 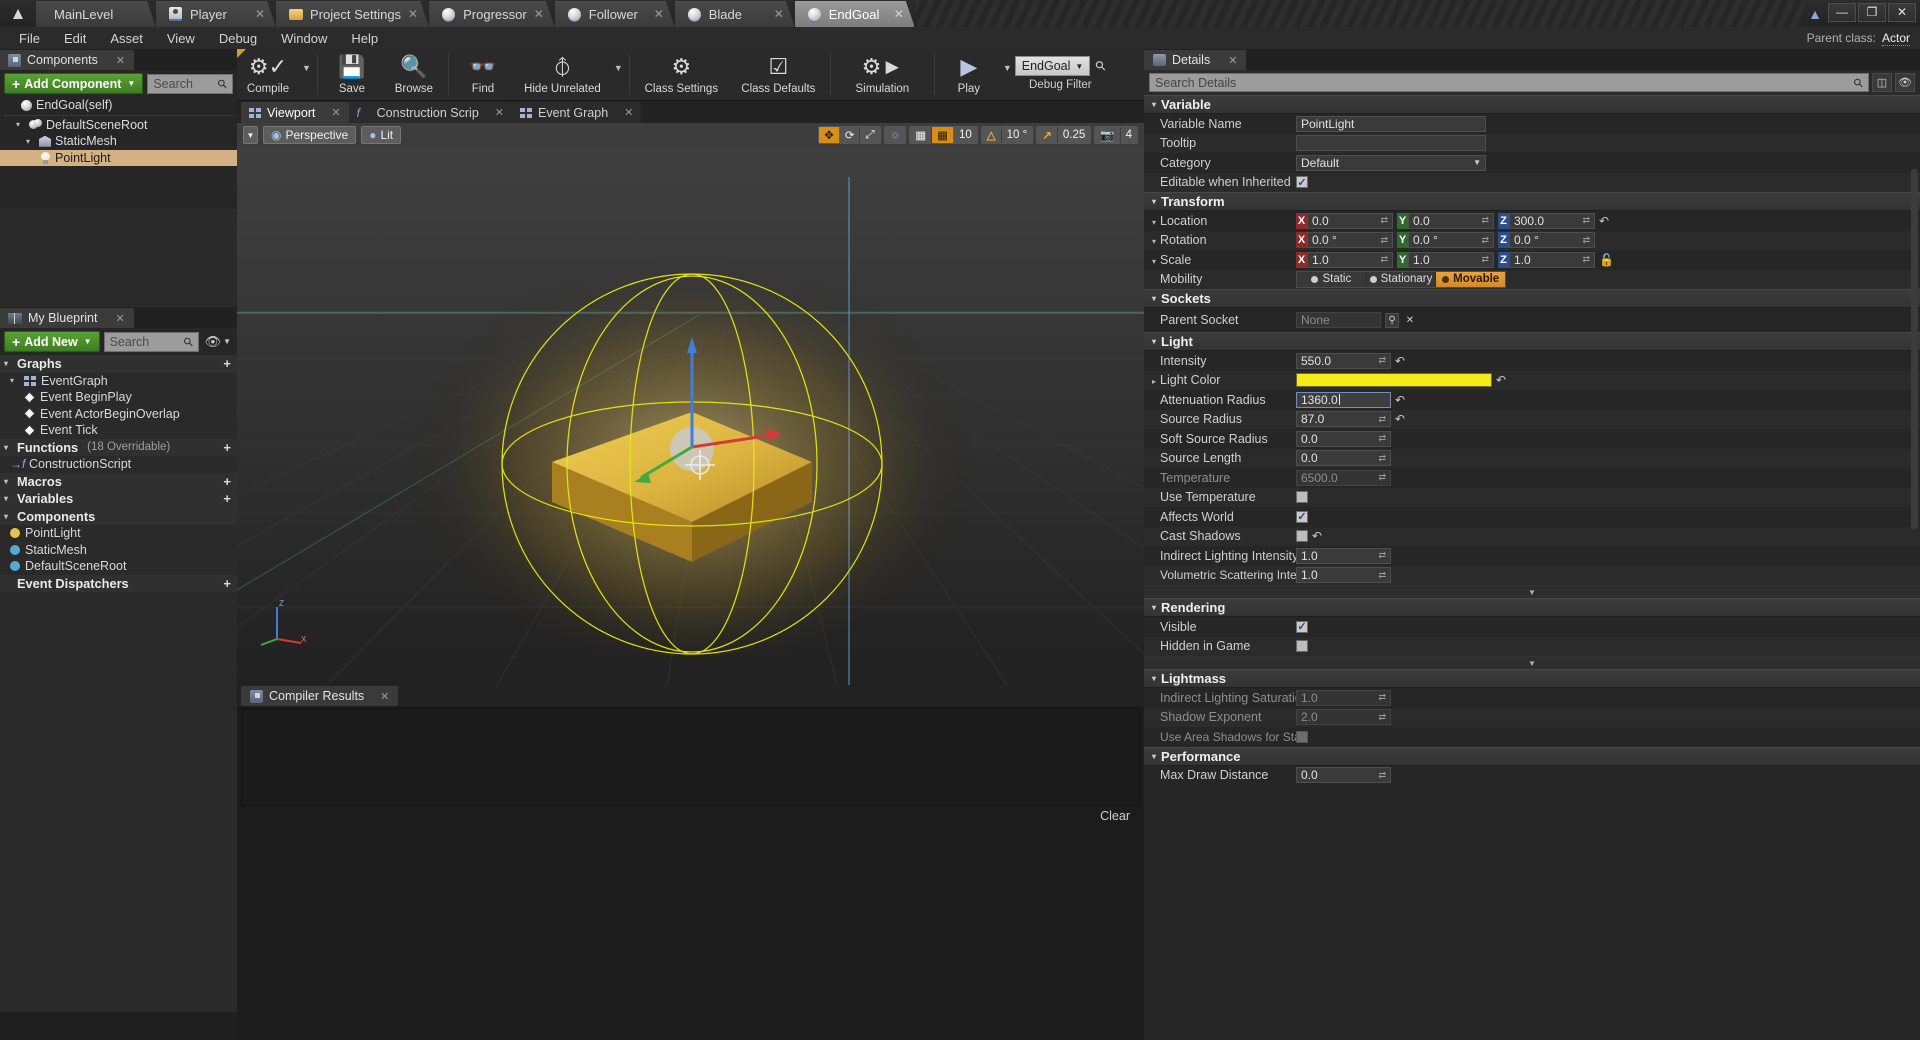 What do you see at coordinates (52, 341) in the screenshot?
I see `add-new-button: + Add New ▼` at bounding box center [52, 341].